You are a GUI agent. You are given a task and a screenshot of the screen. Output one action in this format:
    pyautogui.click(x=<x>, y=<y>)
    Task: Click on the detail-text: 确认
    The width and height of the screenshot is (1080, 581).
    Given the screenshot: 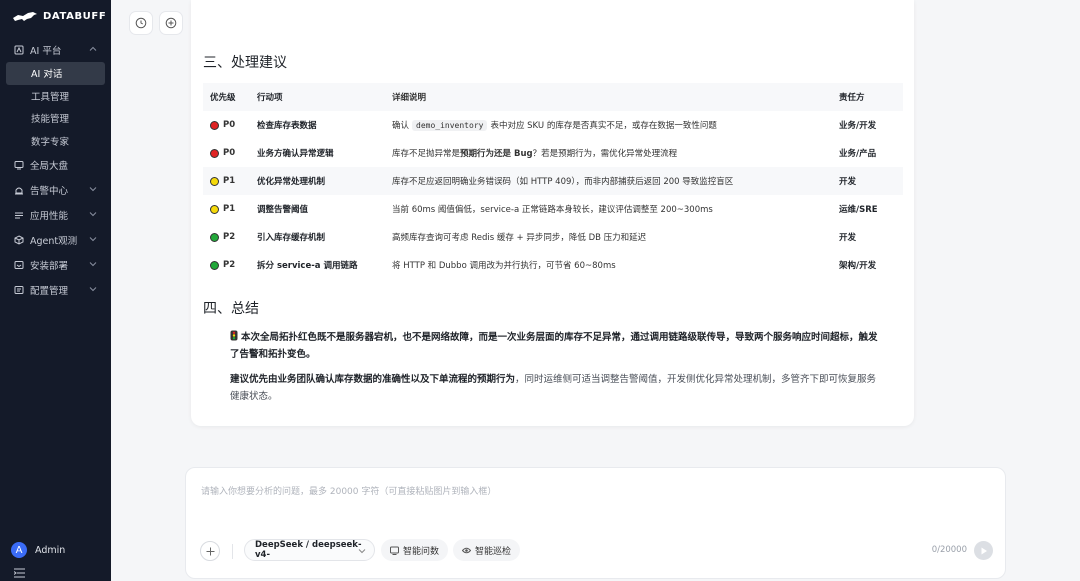 What is the action you would take?
    pyautogui.click(x=401, y=126)
    